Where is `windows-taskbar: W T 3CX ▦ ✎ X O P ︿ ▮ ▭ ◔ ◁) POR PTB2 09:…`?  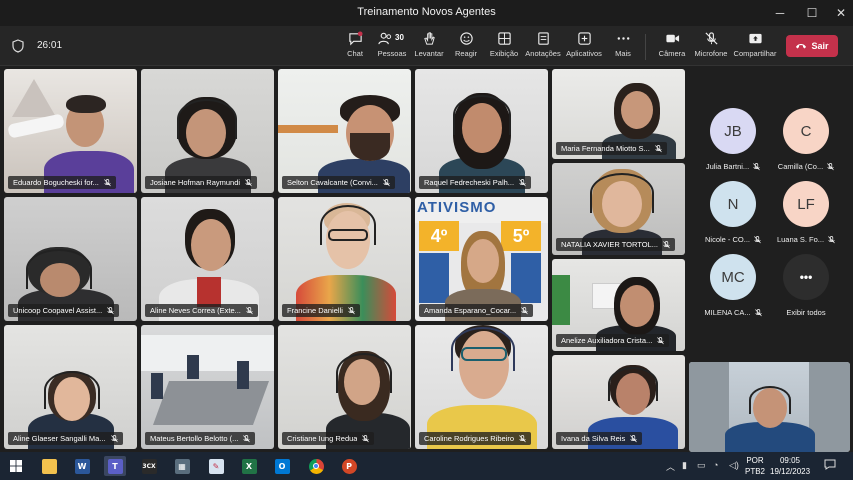 windows-taskbar: W T 3CX ▦ ✎ X O P ︿ ▮ ▭ ◔ ◁) POR PTB2 09:… is located at coordinates (426, 466).